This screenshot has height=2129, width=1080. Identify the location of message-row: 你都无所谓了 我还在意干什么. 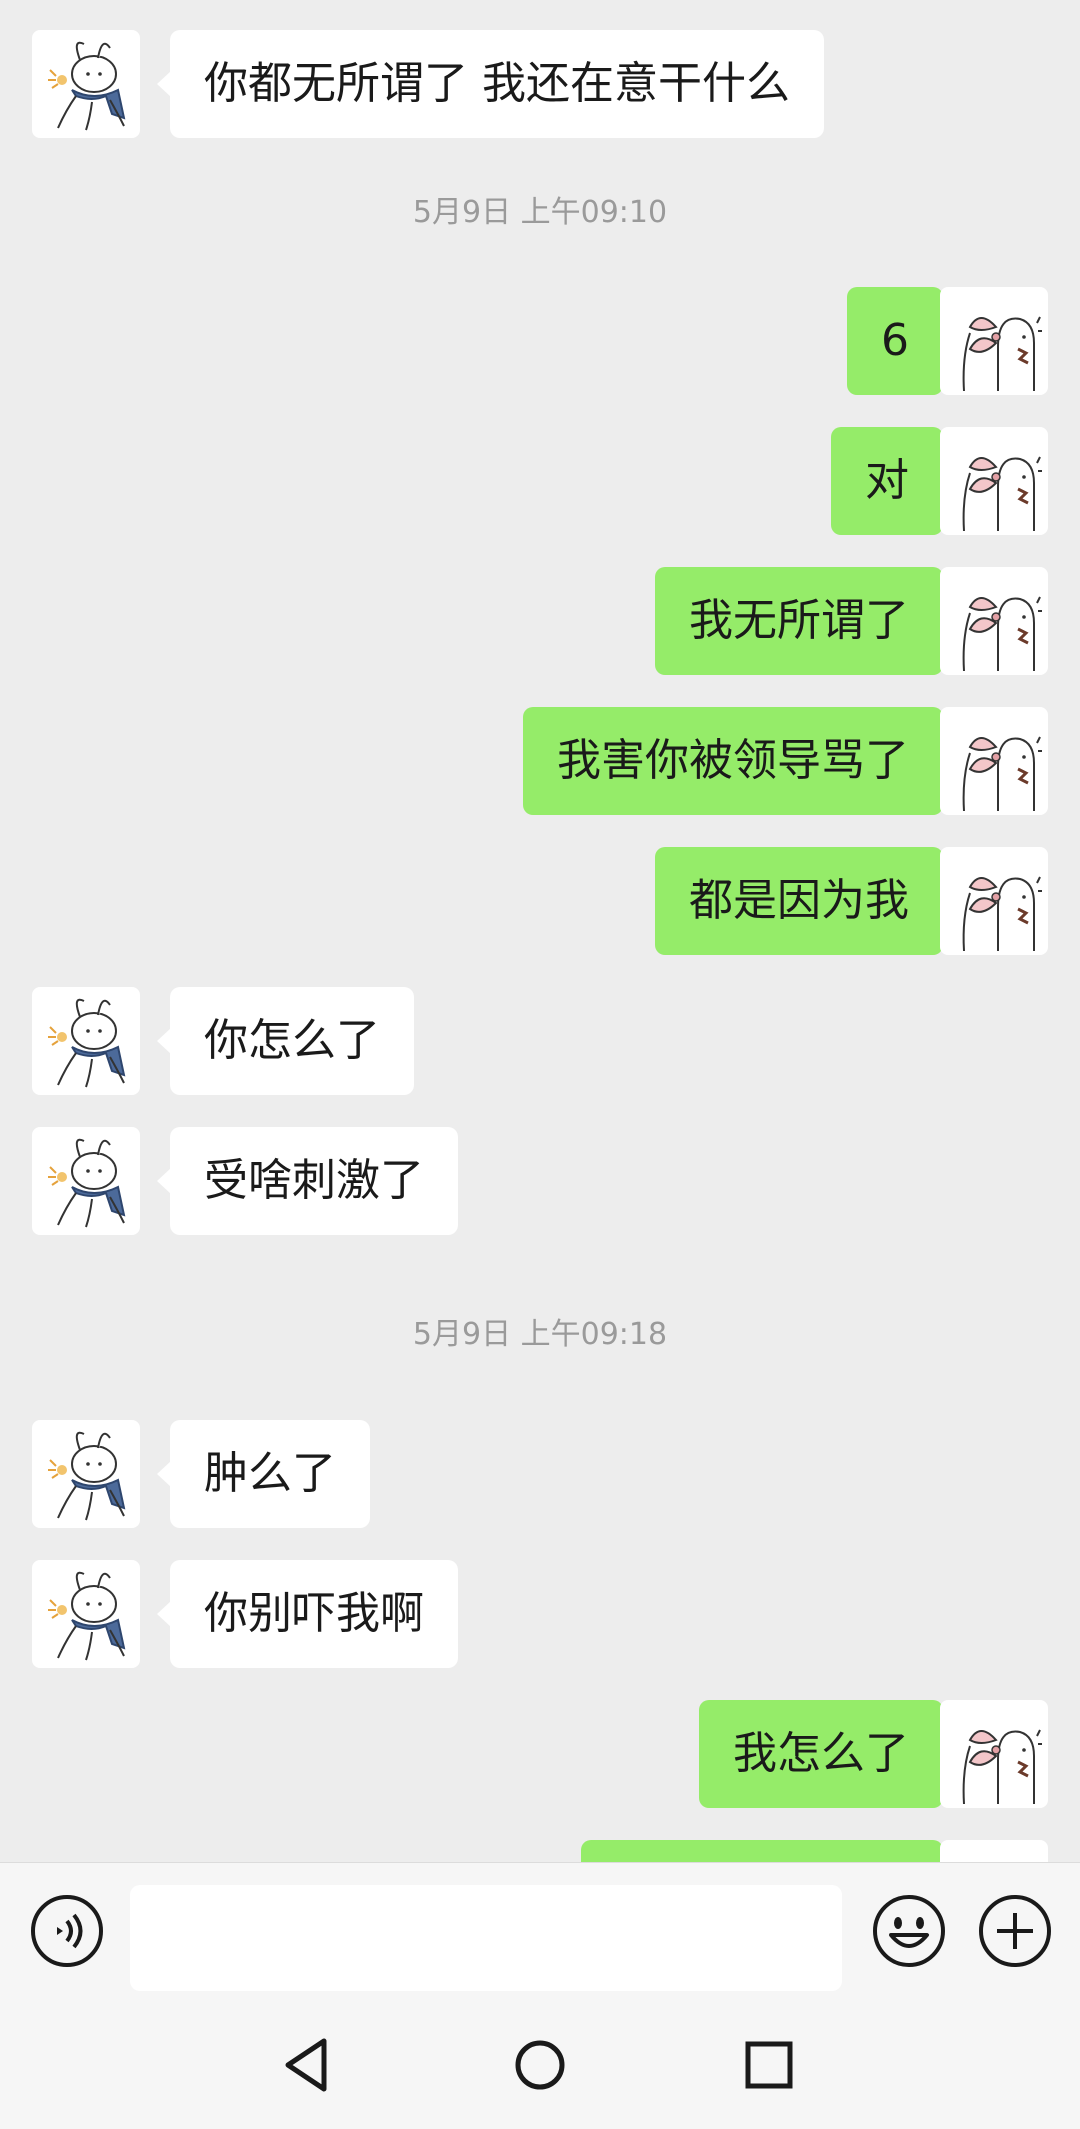
(540, 84).